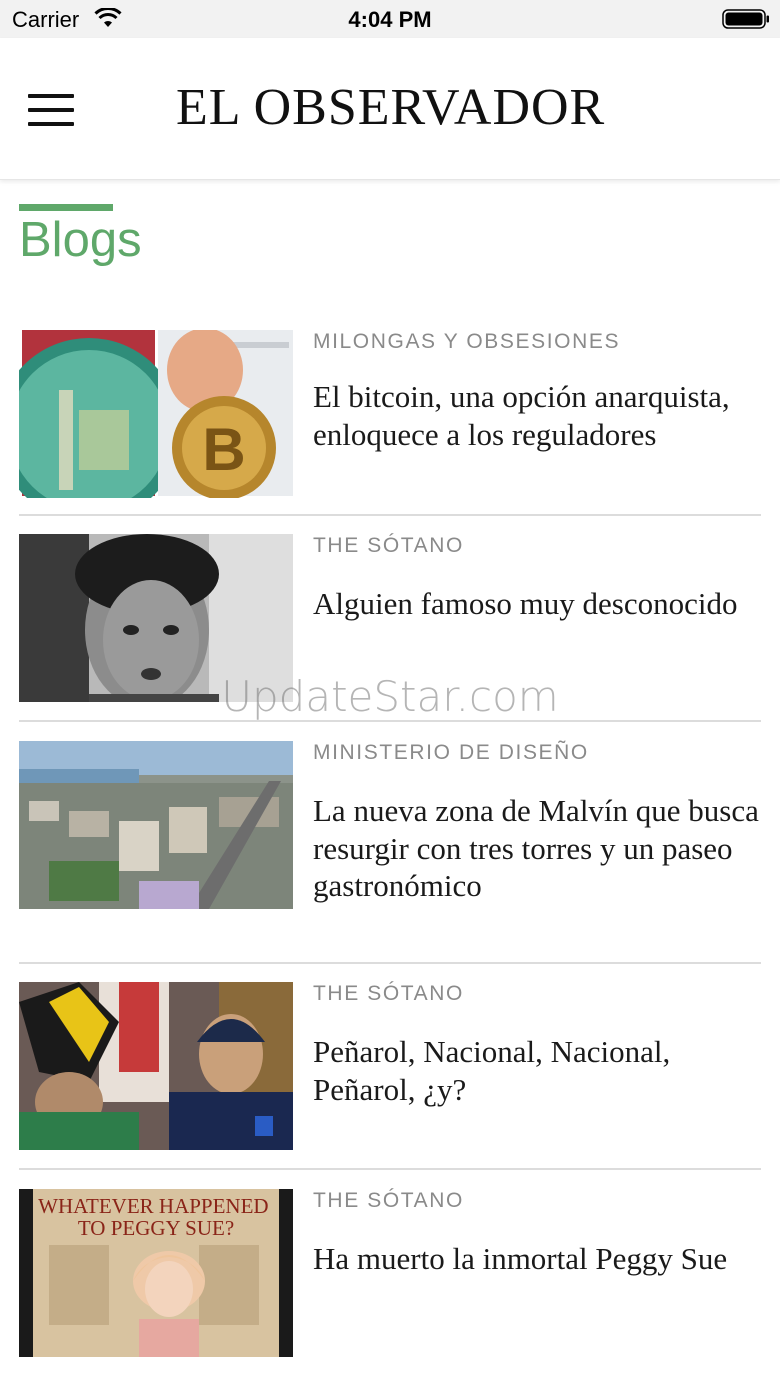 Image resolution: width=780 pixels, height=1387 pixels. Describe the element at coordinates (66, 207) in the screenshot. I see `section-accent-bar` at that location.